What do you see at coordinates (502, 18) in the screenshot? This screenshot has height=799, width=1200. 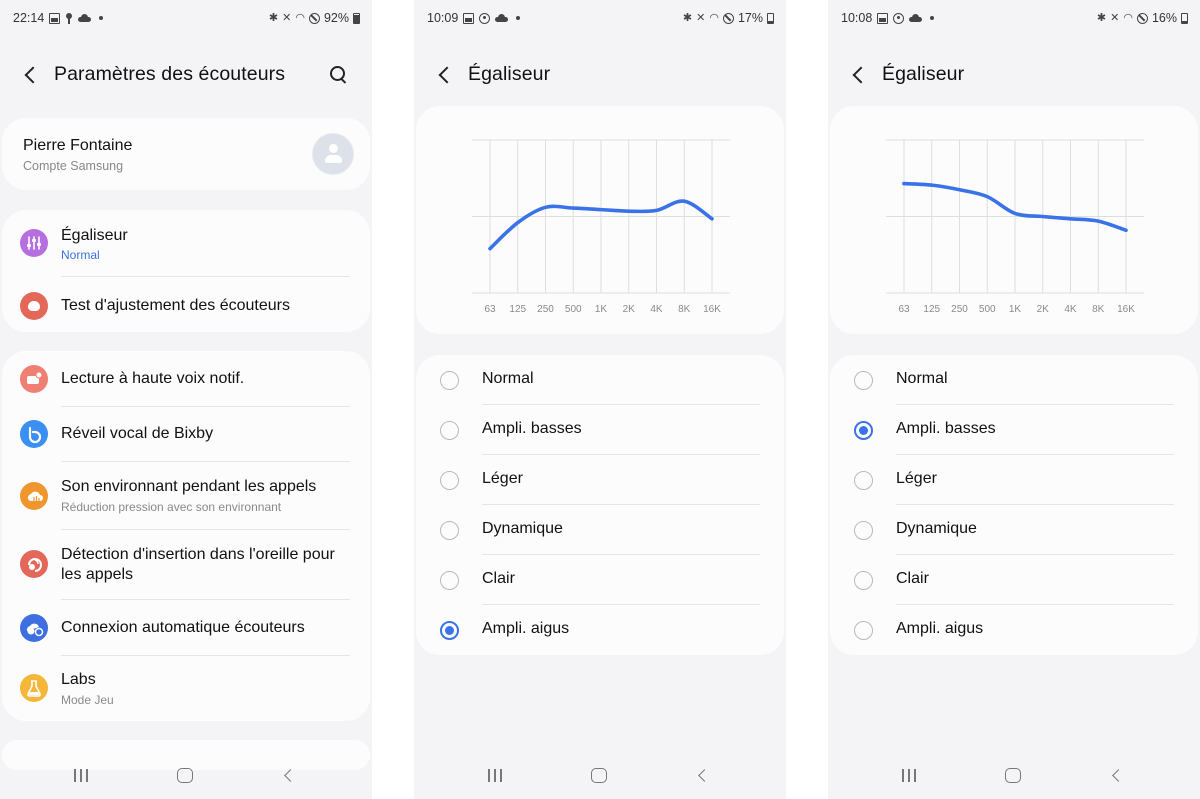 I see `cloud-icon` at bounding box center [502, 18].